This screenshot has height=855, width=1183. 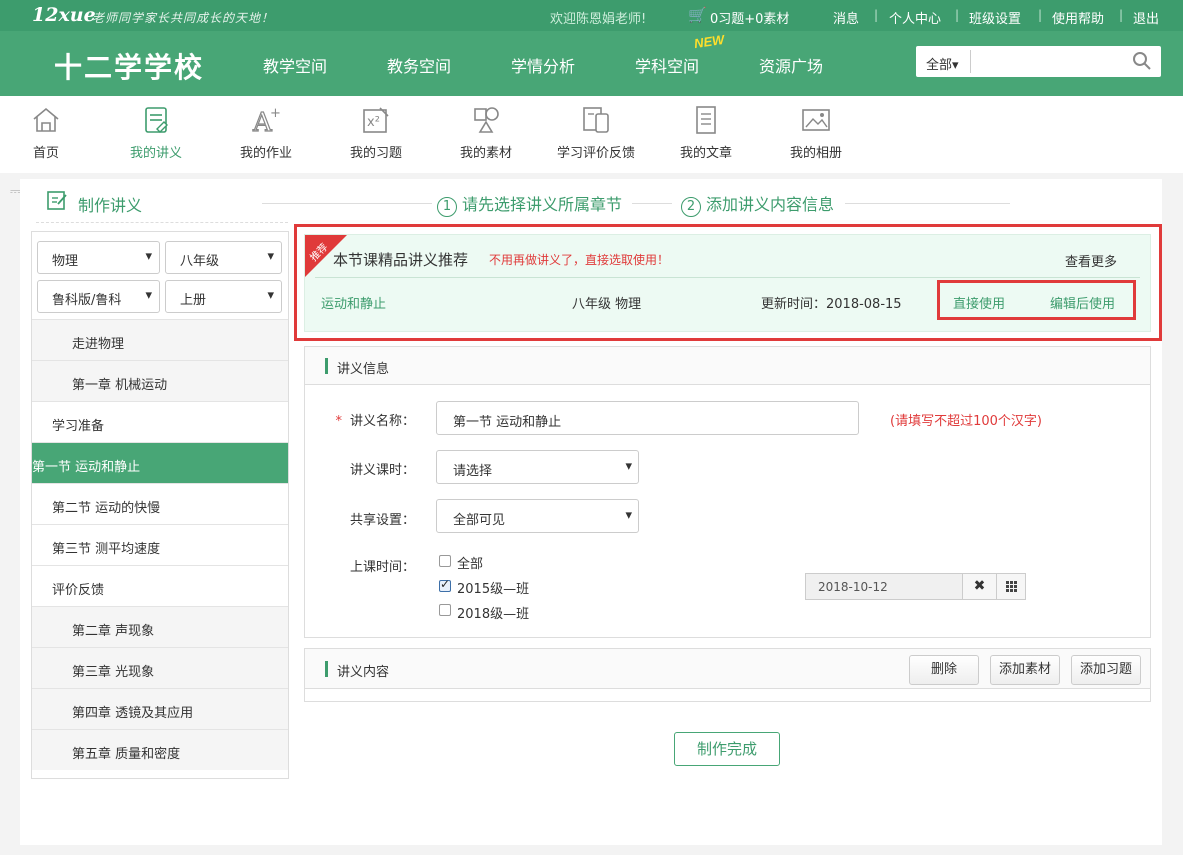 I want to click on volume-select: 上册, so click(x=223, y=296).